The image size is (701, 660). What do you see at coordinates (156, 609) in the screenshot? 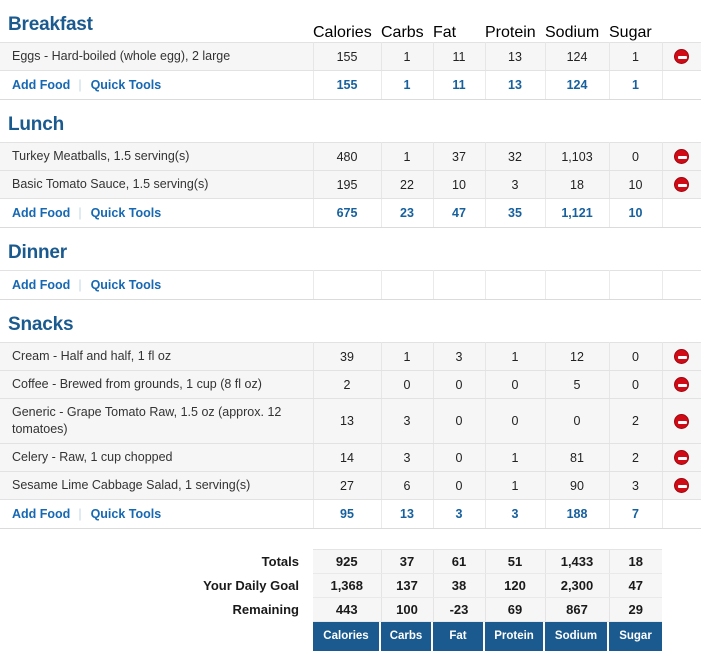
I see `summary-label: Remaining` at bounding box center [156, 609].